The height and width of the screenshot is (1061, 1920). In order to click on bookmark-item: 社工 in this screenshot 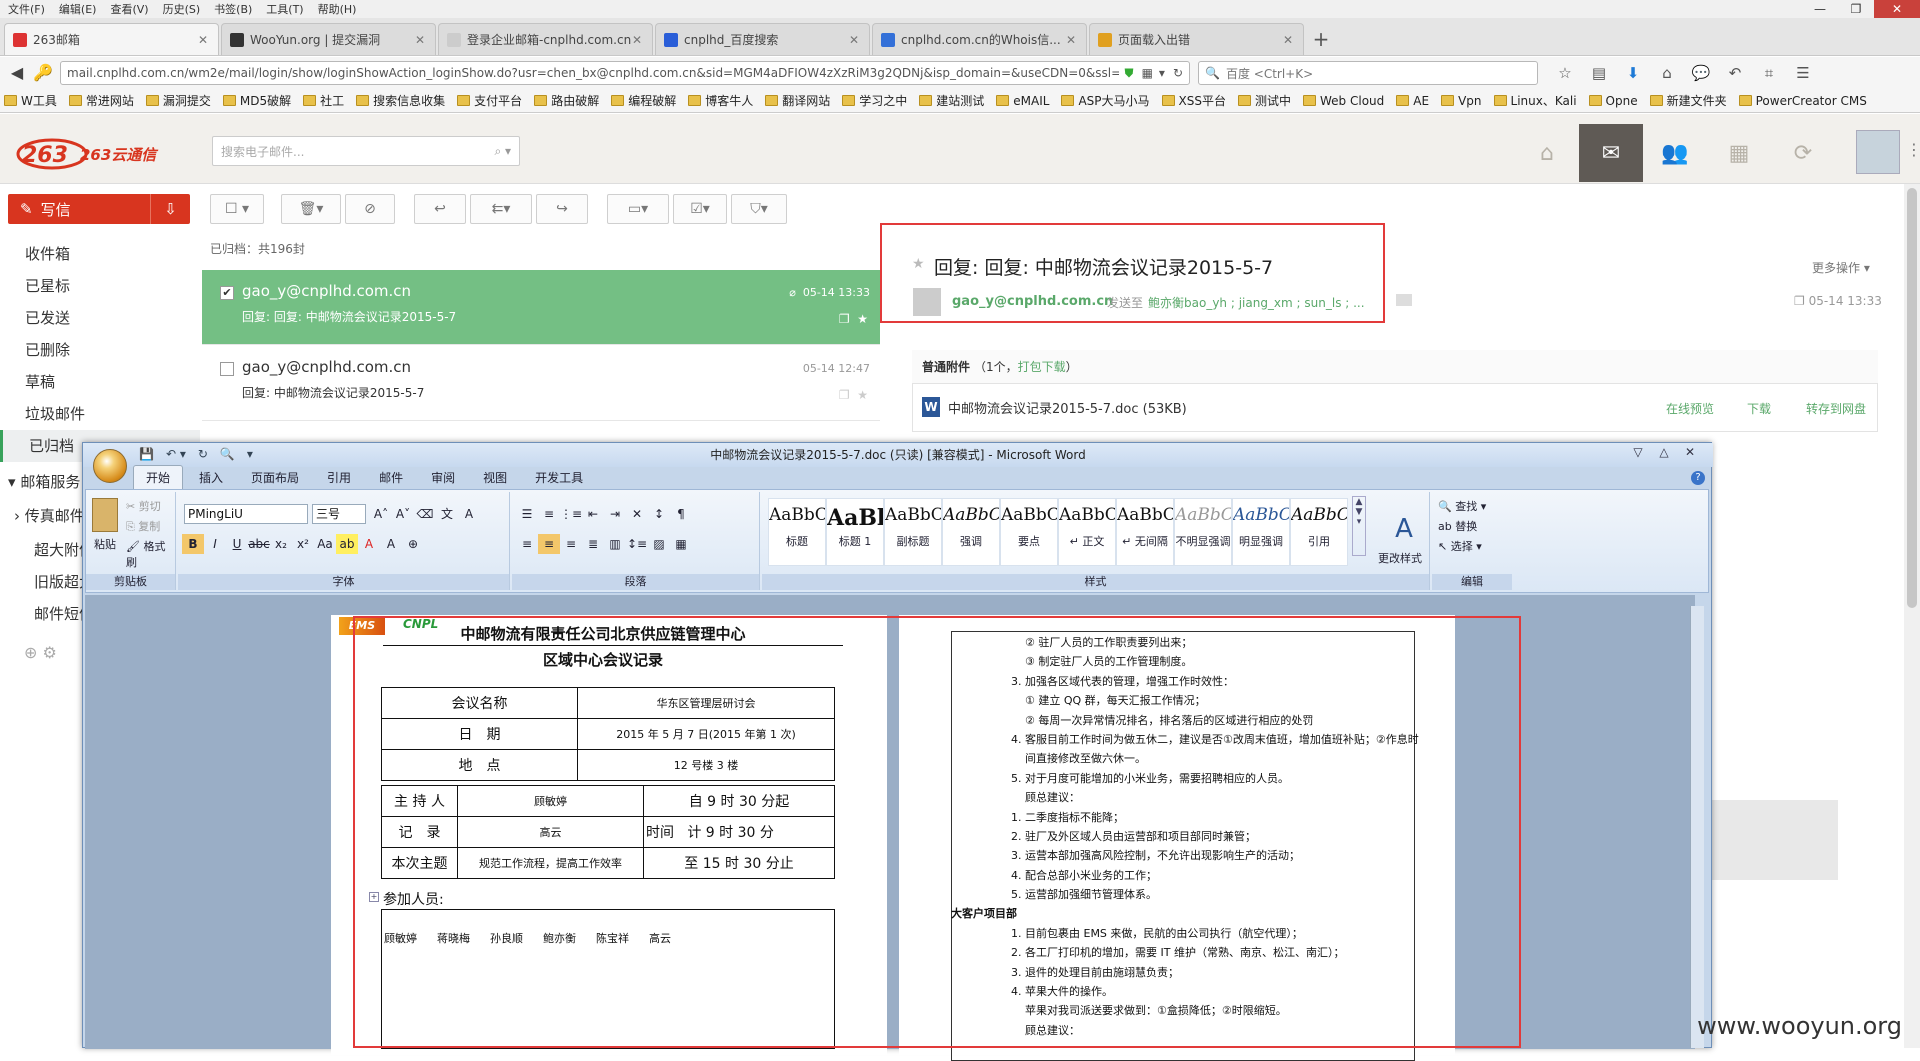, I will do `click(323, 100)`.